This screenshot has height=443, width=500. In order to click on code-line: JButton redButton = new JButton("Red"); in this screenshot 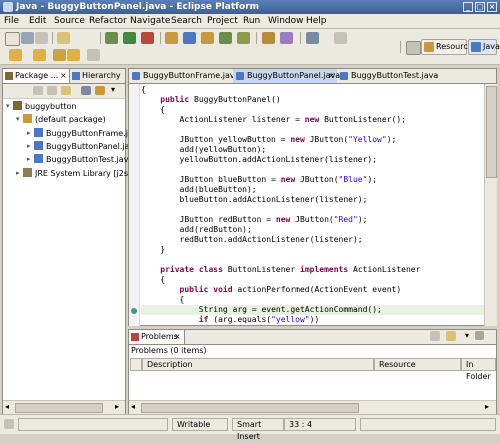, I will do `click(312, 220)`.